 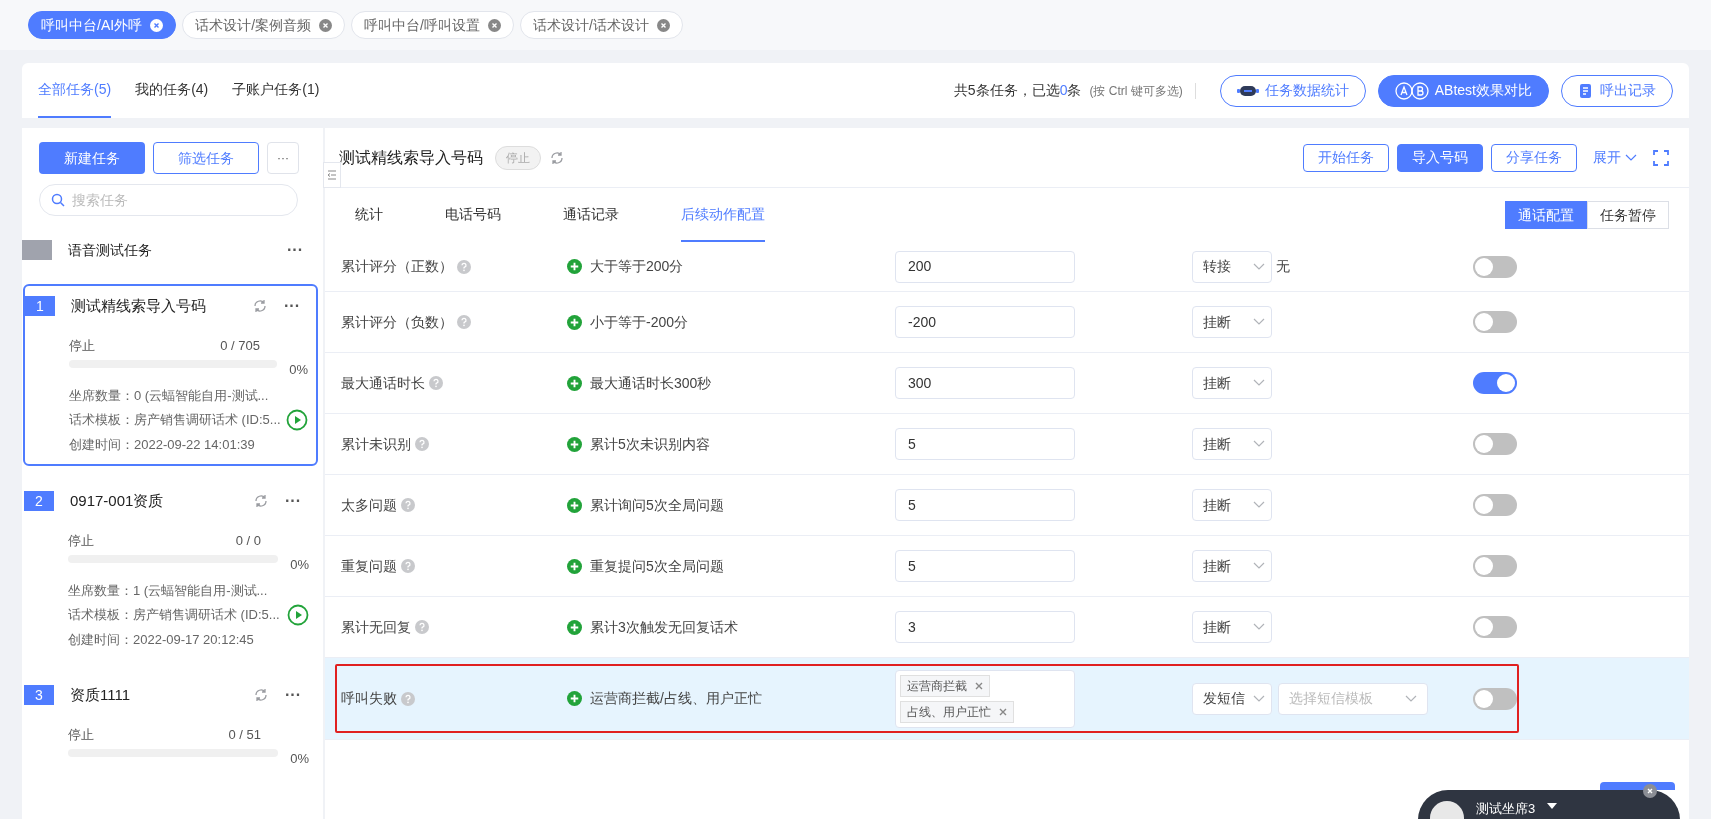 What do you see at coordinates (985, 383) in the screenshot?
I see `value-field: 300` at bounding box center [985, 383].